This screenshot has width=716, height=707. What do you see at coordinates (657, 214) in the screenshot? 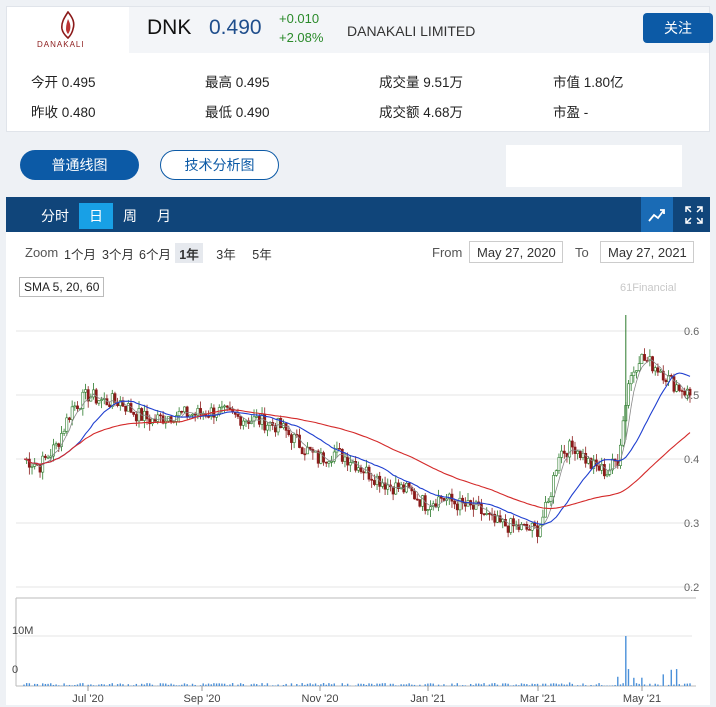
I see `line-chart-icon` at bounding box center [657, 214].